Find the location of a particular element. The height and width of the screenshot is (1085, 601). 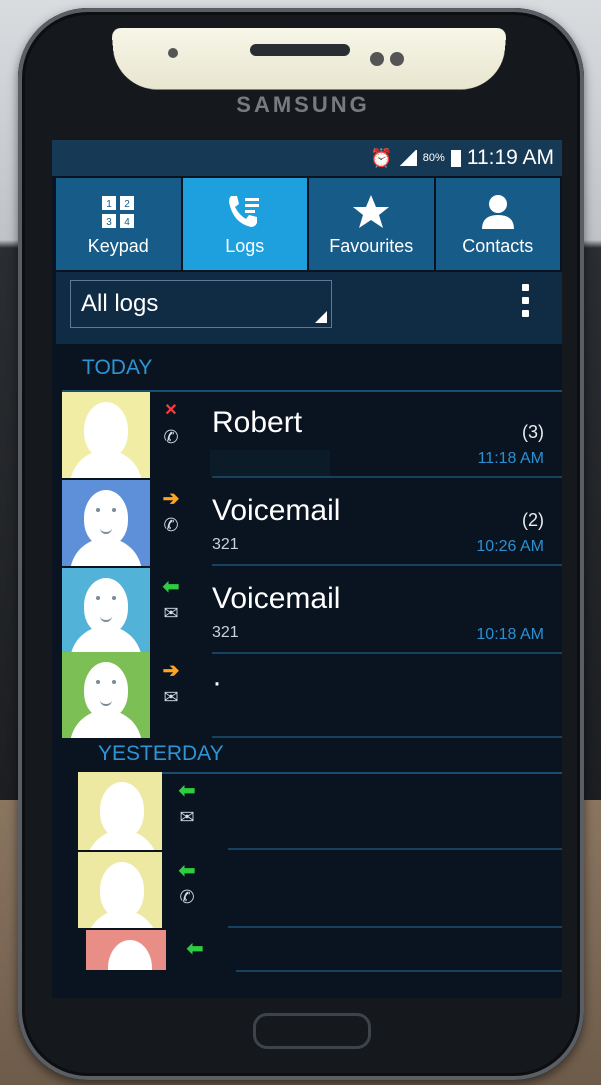

tab-bar: 1 2 3 4 Keypad Logs Favourites Contacts is located at coordinates (309, 224).